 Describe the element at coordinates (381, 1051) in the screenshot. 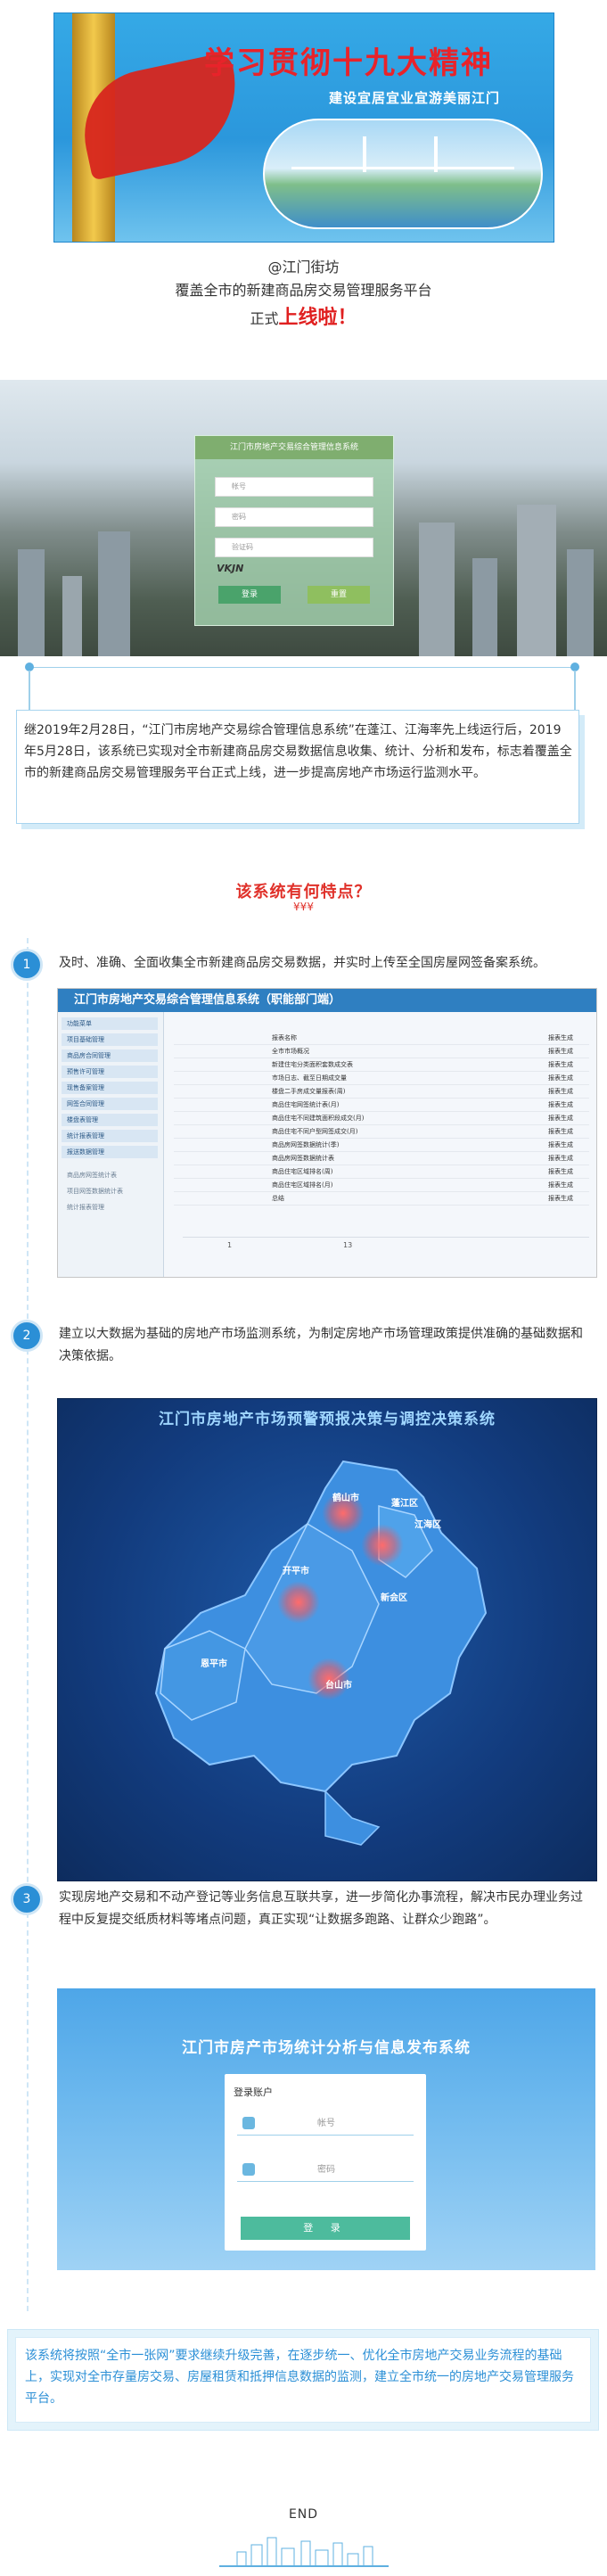

I see `table-row: 全市市场概况 报表生成` at that location.